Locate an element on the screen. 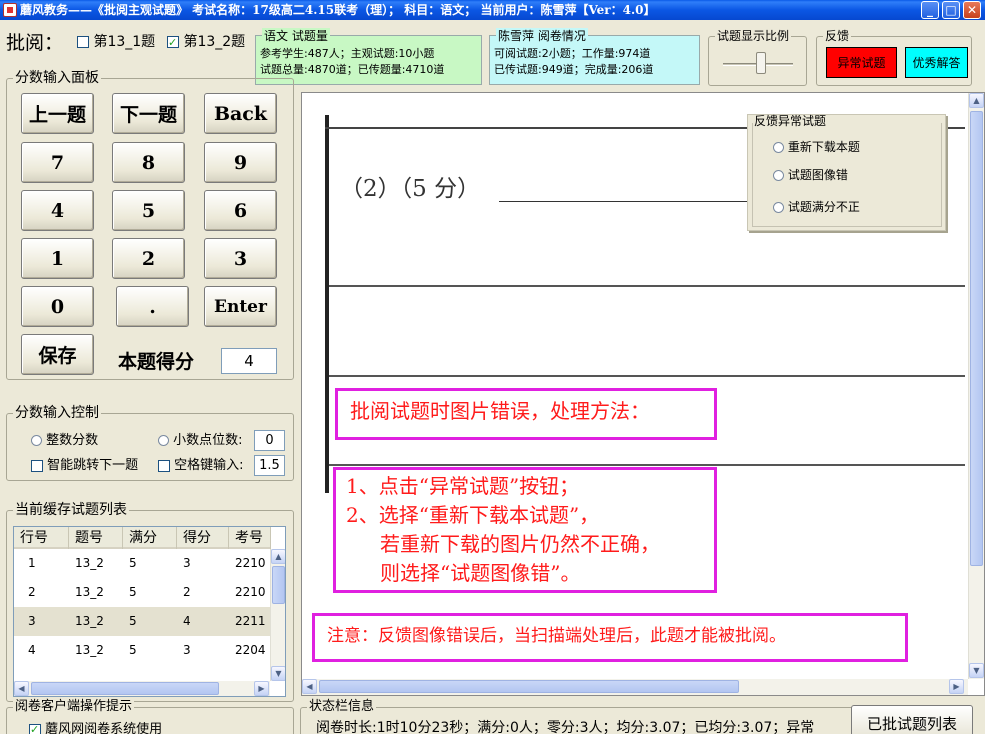  status-bar-title: 状态栏信息 is located at coordinates (342, 707).